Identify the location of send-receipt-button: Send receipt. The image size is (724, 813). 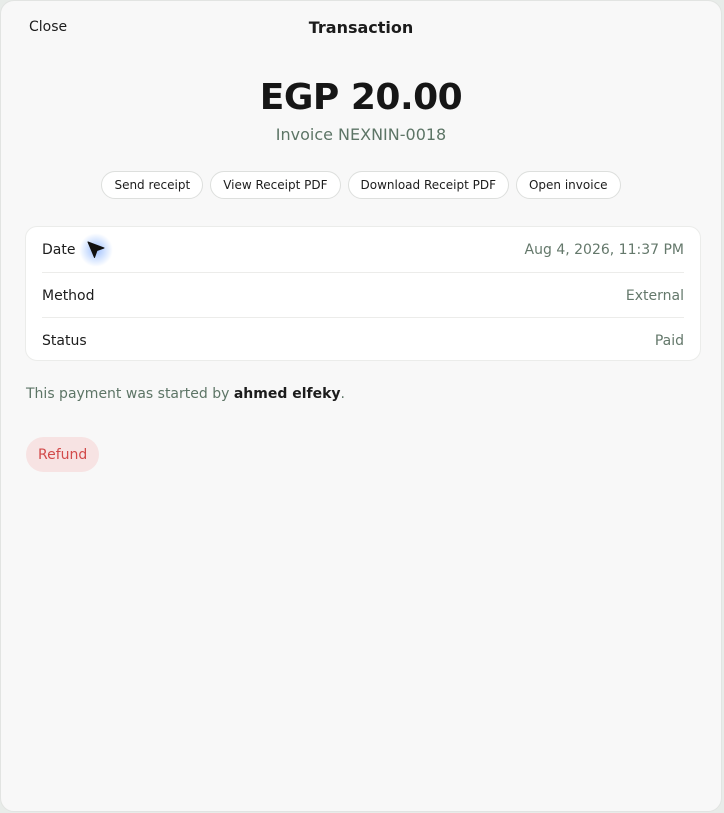
(152, 185).